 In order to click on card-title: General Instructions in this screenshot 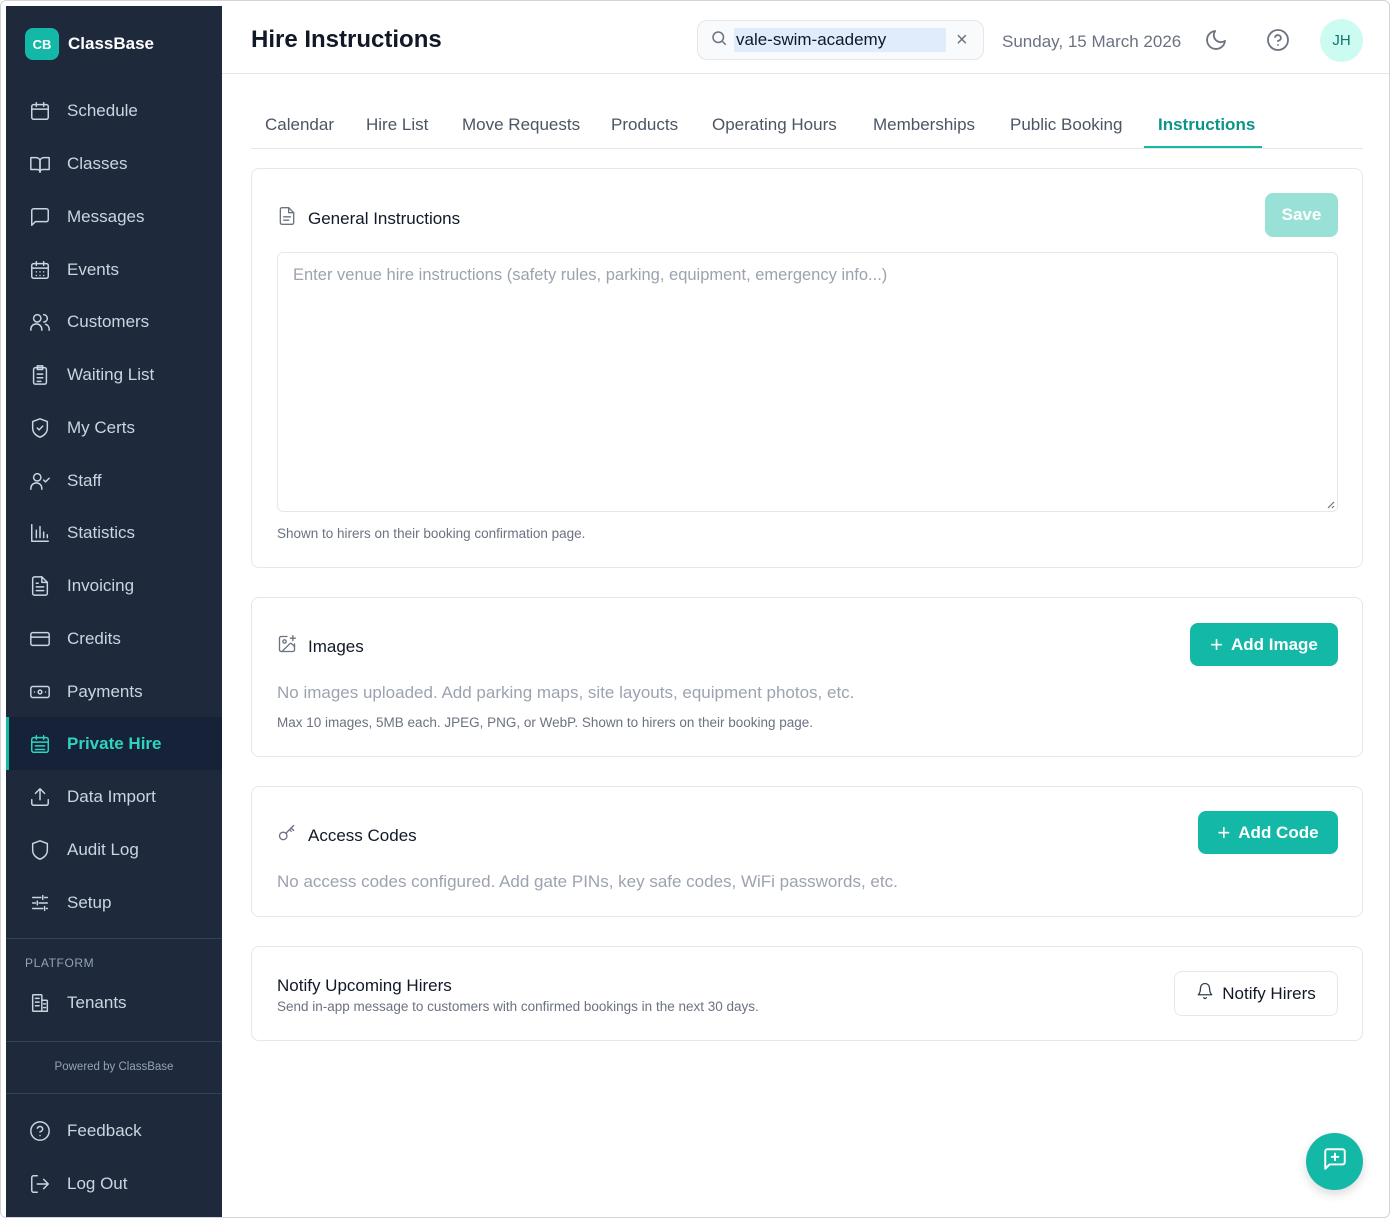, I will do `click(368, 218)`.